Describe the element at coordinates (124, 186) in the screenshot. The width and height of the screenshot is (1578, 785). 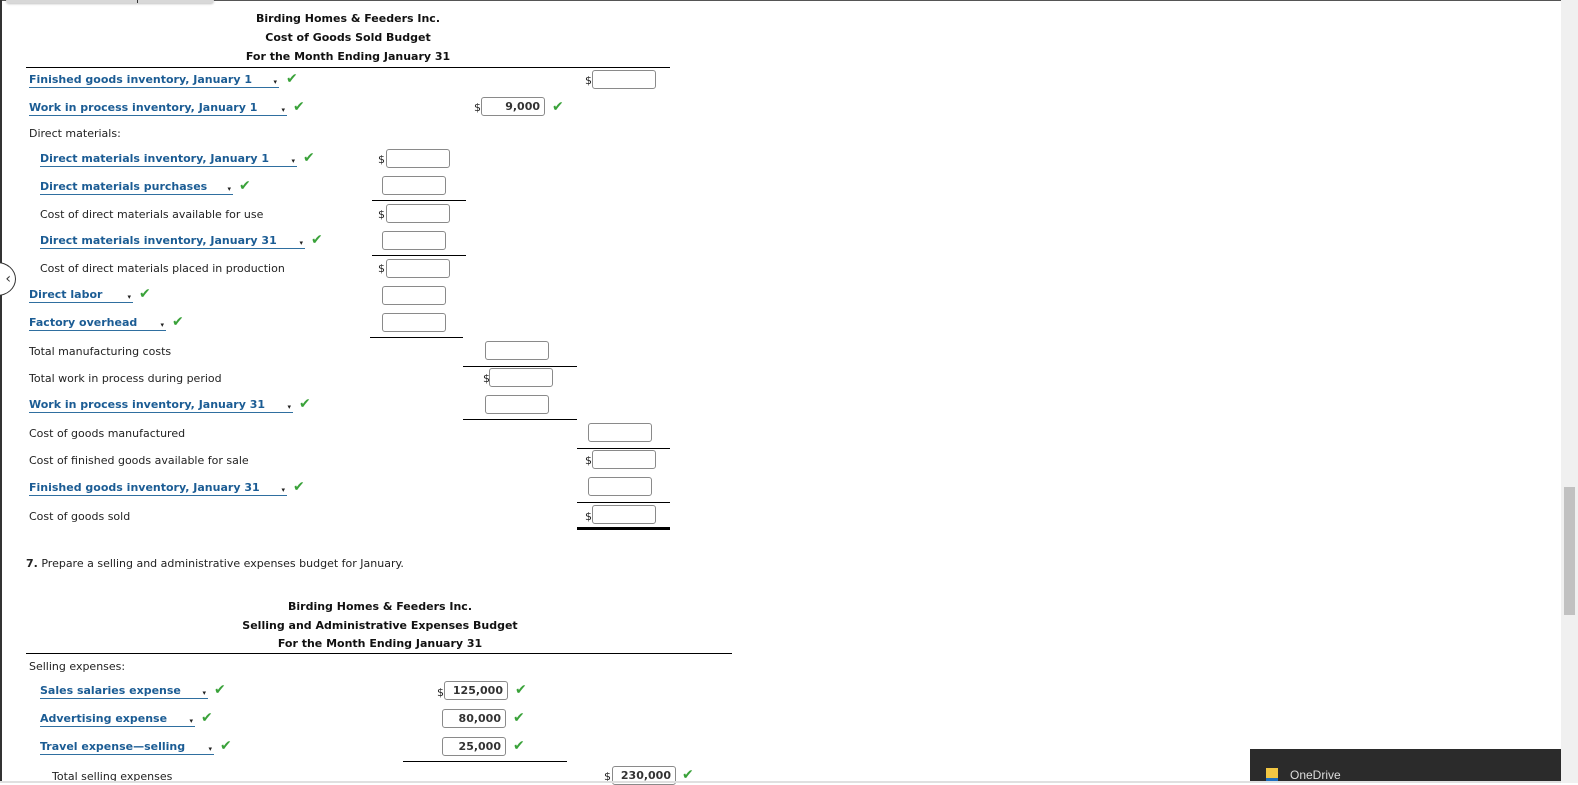
I see `select-value: Direct materials purchases` at that location.